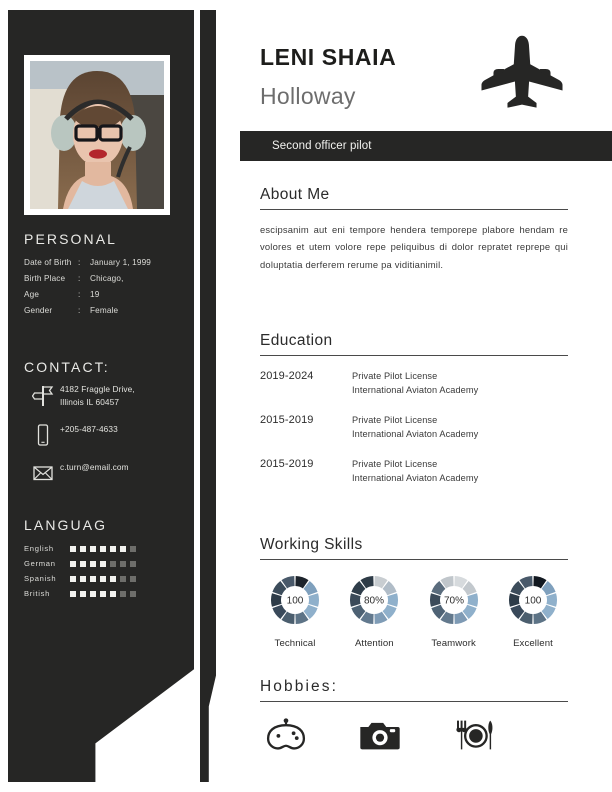 This screenshot has width=612, height=792. I want to click on skill-item: 100 Excellent, so click(533, 611).